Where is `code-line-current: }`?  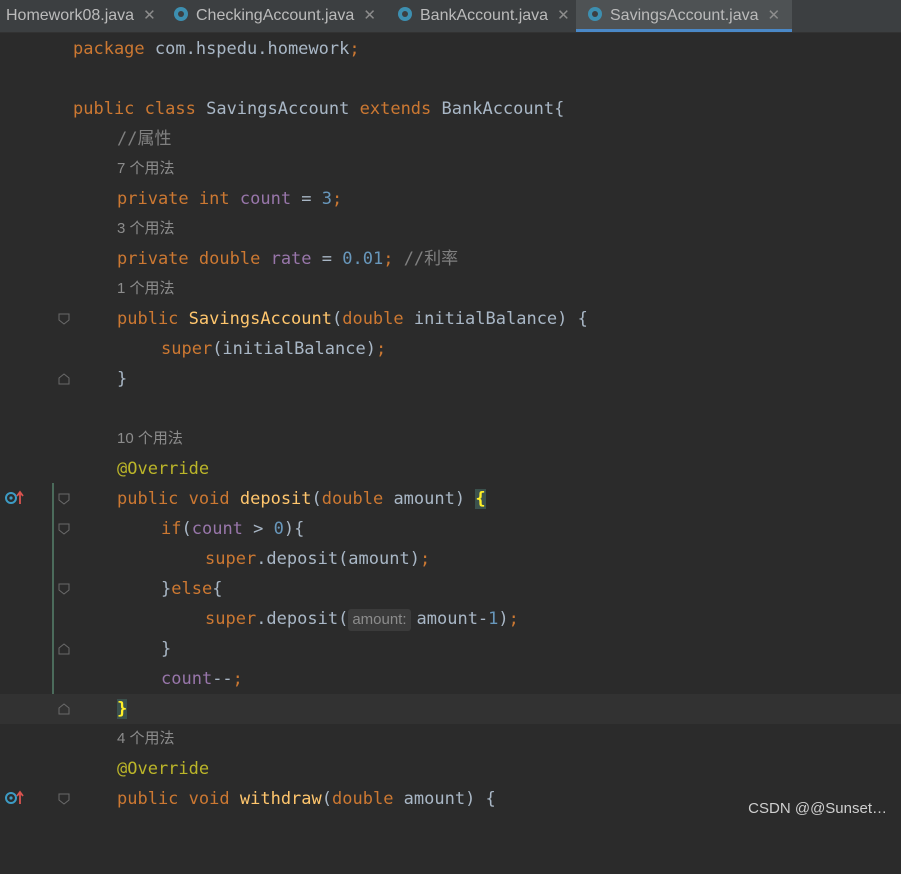
code-line-current: } is located at coordinates (450, 709).